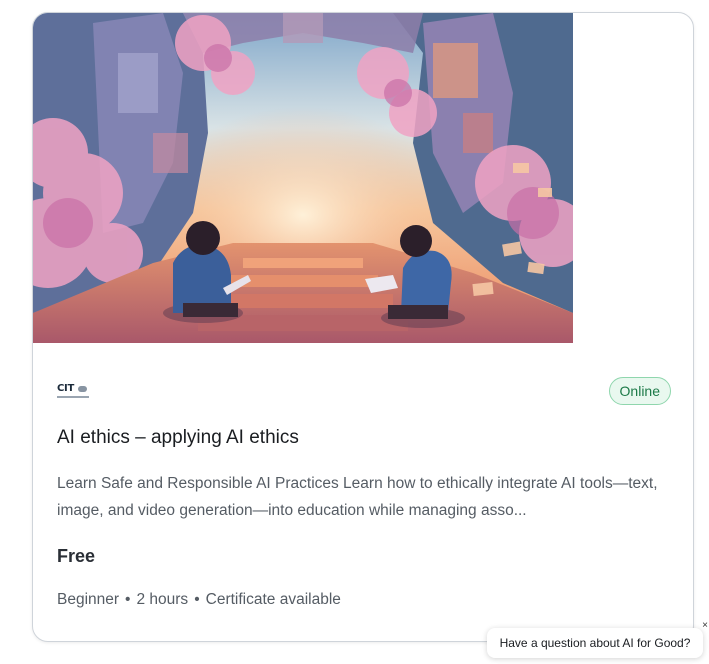 The height and width of the screenshot is (664, 709). What do you see at coordinates (76, 556) in the screenshot?
I see `course-price: Free` at bounding box center [76, 556].